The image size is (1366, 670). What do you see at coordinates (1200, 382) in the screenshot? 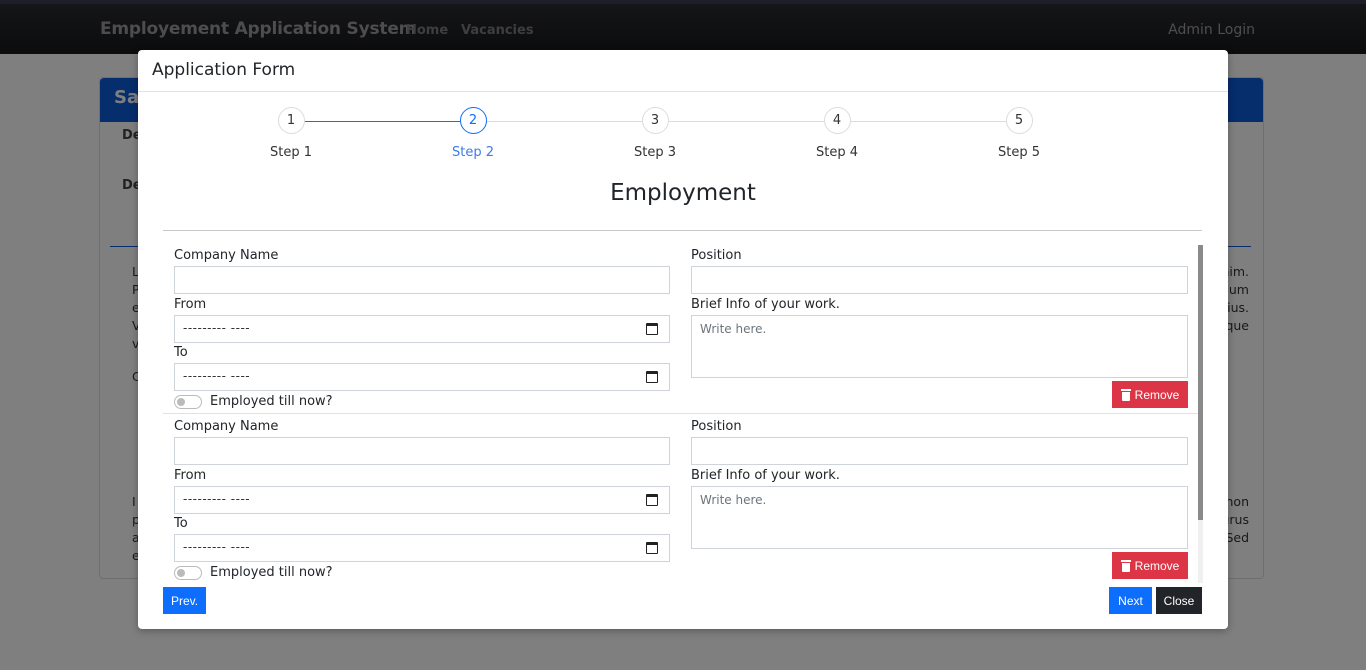
I see `scrollbar-thumb` at bounding box center [1200, 382].